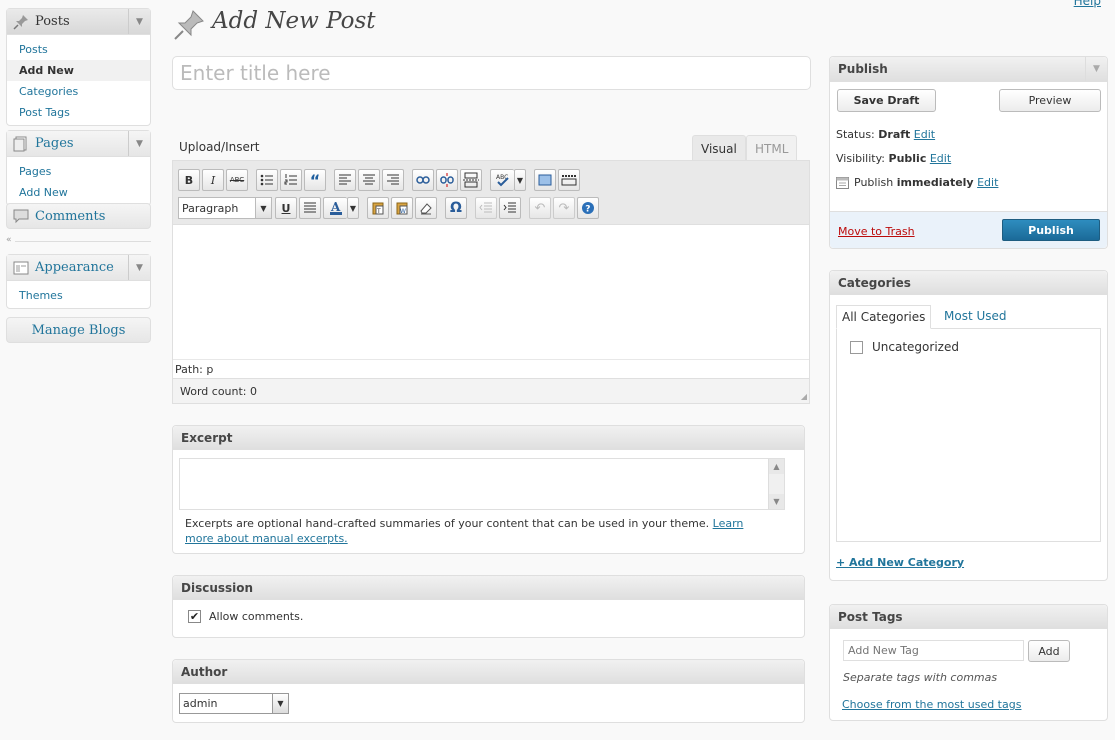 The image size is (1115, 740). Describe the element at coordinates (353, 208) in the screenshot. I see `text-color-dropdown-icon: ▼` at that location.